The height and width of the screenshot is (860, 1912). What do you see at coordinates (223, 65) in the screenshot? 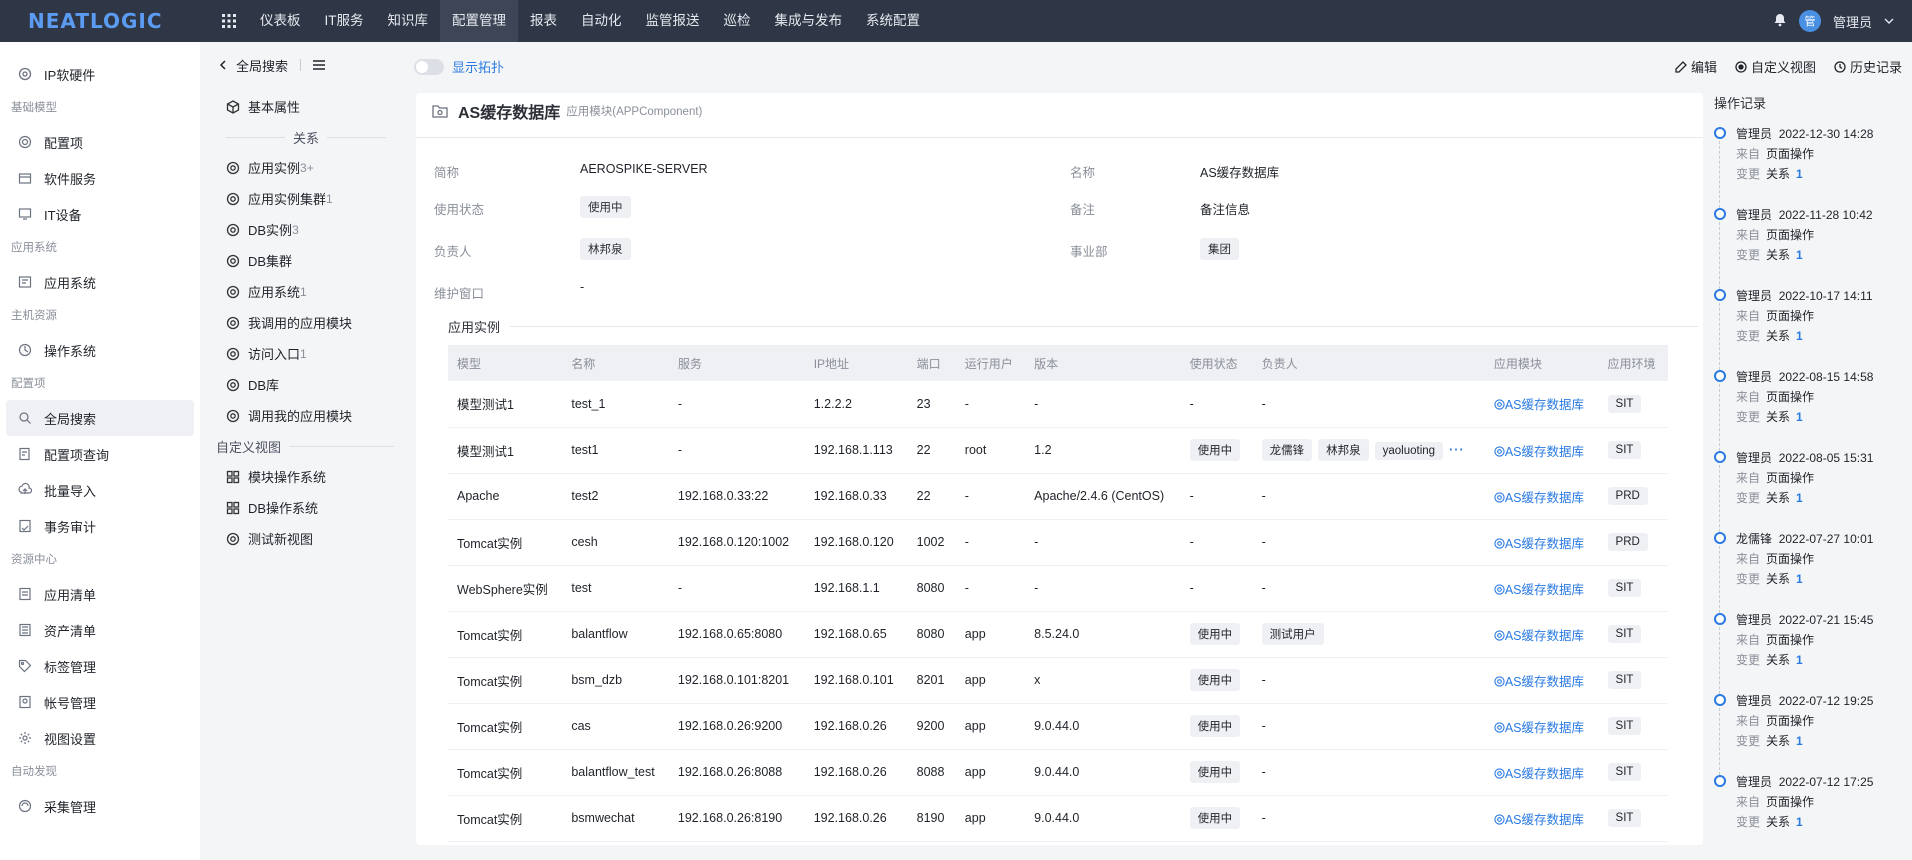
I see `chevron-left-icon` at bounding box center [223, 65].